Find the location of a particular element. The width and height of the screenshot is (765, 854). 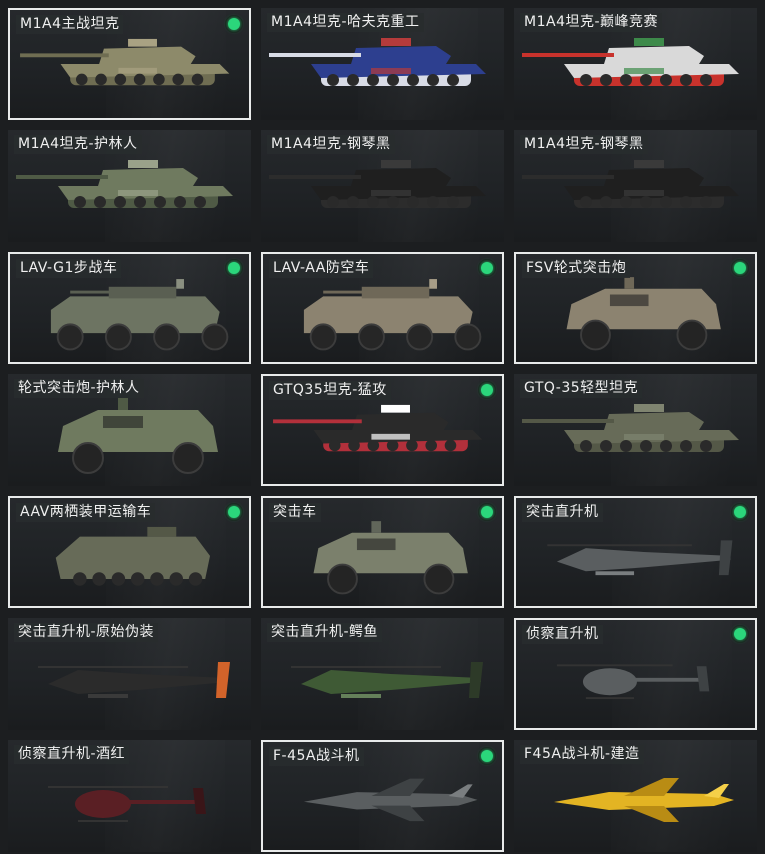

vehicle-card: AAV两栖装甲运输车 is located at coordinates (129, 552).